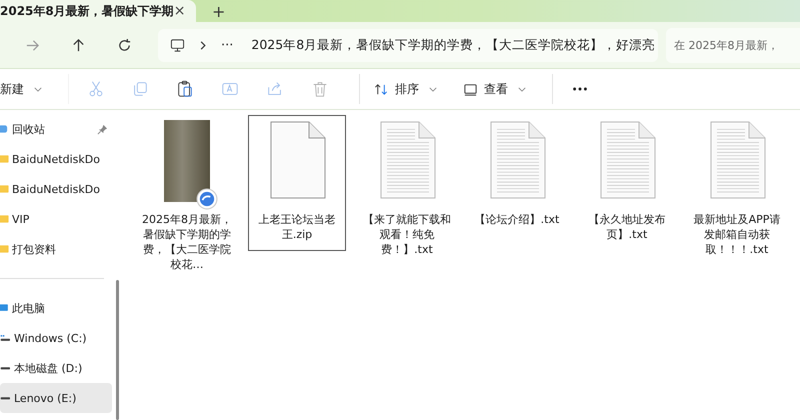  What do you see at coordinates (227, 45) in the screenshot?
I see `breadcrumb-overflow: ···` at bounding box center [227, 45].